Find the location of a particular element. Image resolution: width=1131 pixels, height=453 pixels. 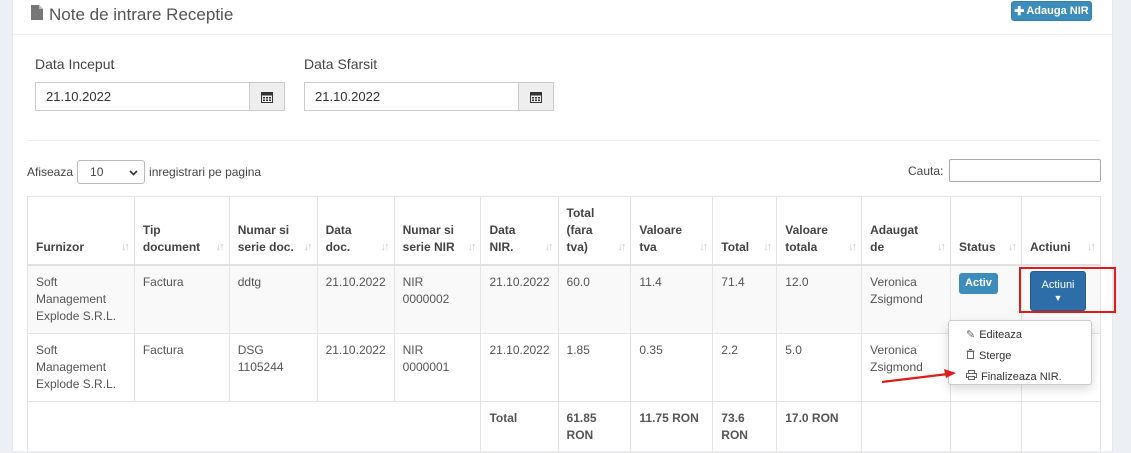

cell-doc: DSG 1105244 is located at coordinates (273, 367).